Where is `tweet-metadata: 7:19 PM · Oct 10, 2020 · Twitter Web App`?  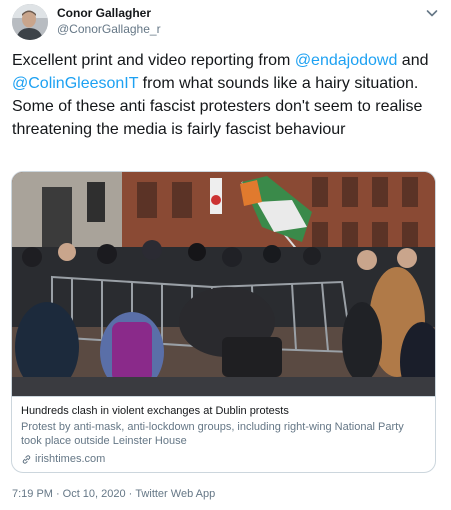
tweet-metadata: 7:19 PM · Oct 10, 2020 · Twitter Web App is located at coordinates (115, 494).